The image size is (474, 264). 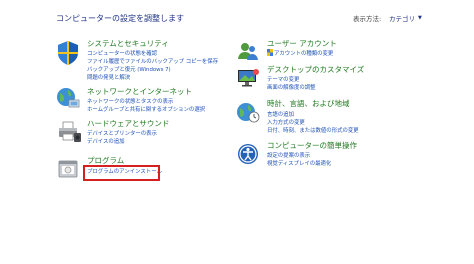 I want to click on link-find-fix-problems: 問題の発見と解決, so click(x=108, y=77).